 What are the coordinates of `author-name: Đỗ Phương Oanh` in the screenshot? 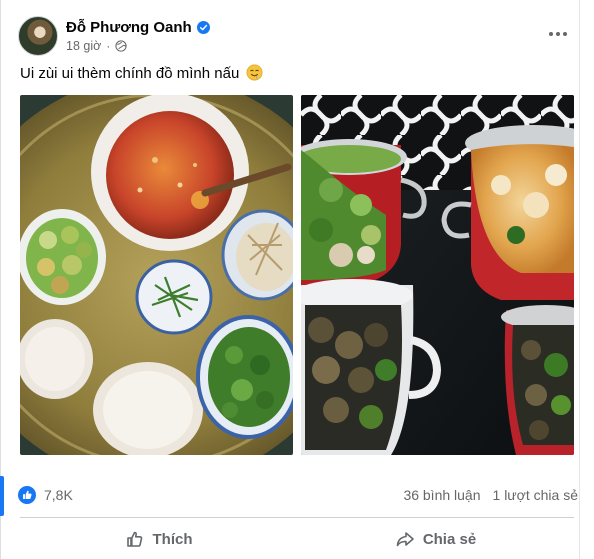 It's located at (129, 27).